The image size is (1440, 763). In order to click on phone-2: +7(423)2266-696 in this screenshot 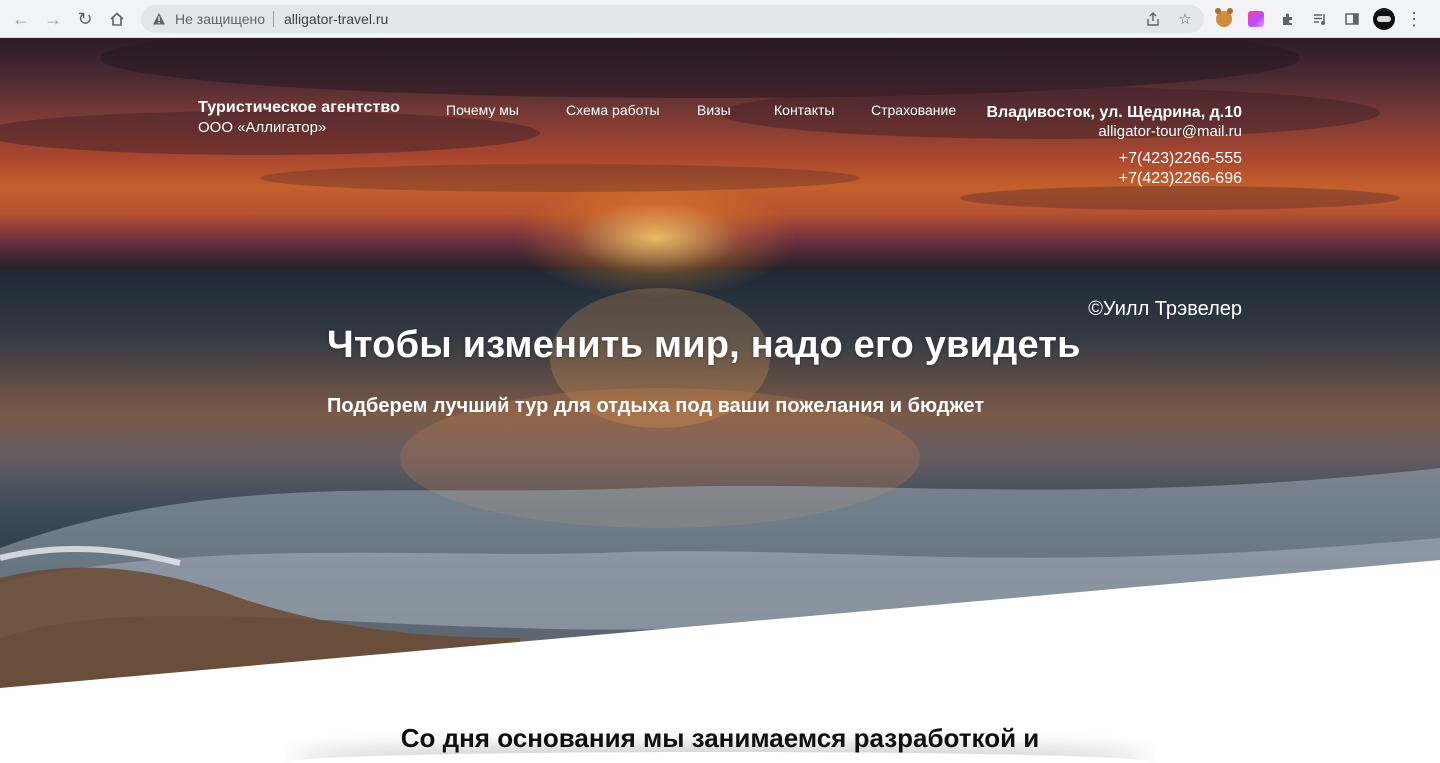, I will do `click(1114, 179)`.